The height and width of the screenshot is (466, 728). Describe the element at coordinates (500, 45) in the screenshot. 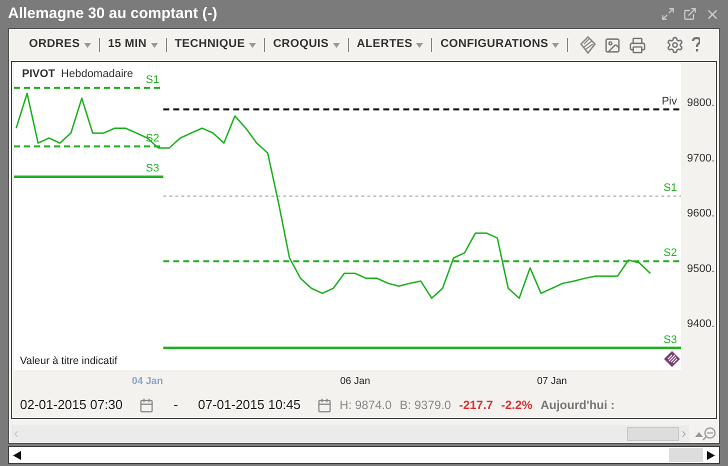

I see `toolbar-menu: CONFIGURATIONS` at that location.